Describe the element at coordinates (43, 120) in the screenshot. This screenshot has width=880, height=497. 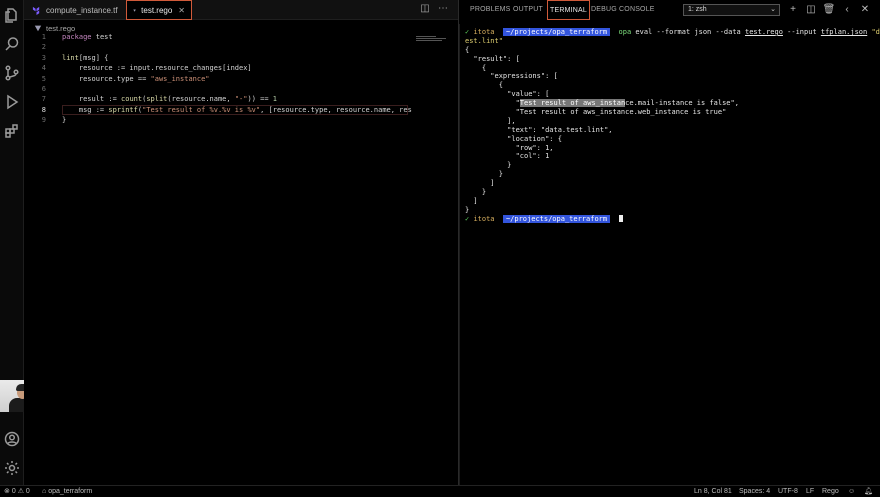
I see `line-number: 9` at that location.